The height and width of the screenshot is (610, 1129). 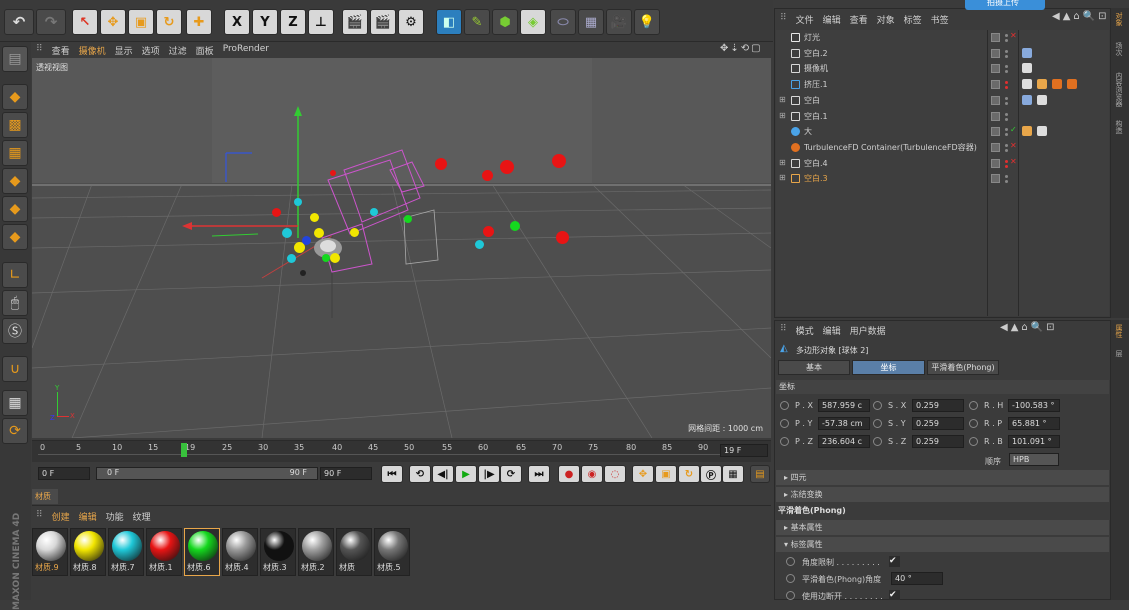 What do you see at coordinates (15, 59) in the screenshot?
I see `make-editable-button: ▤` at bounding box center [15, 59].